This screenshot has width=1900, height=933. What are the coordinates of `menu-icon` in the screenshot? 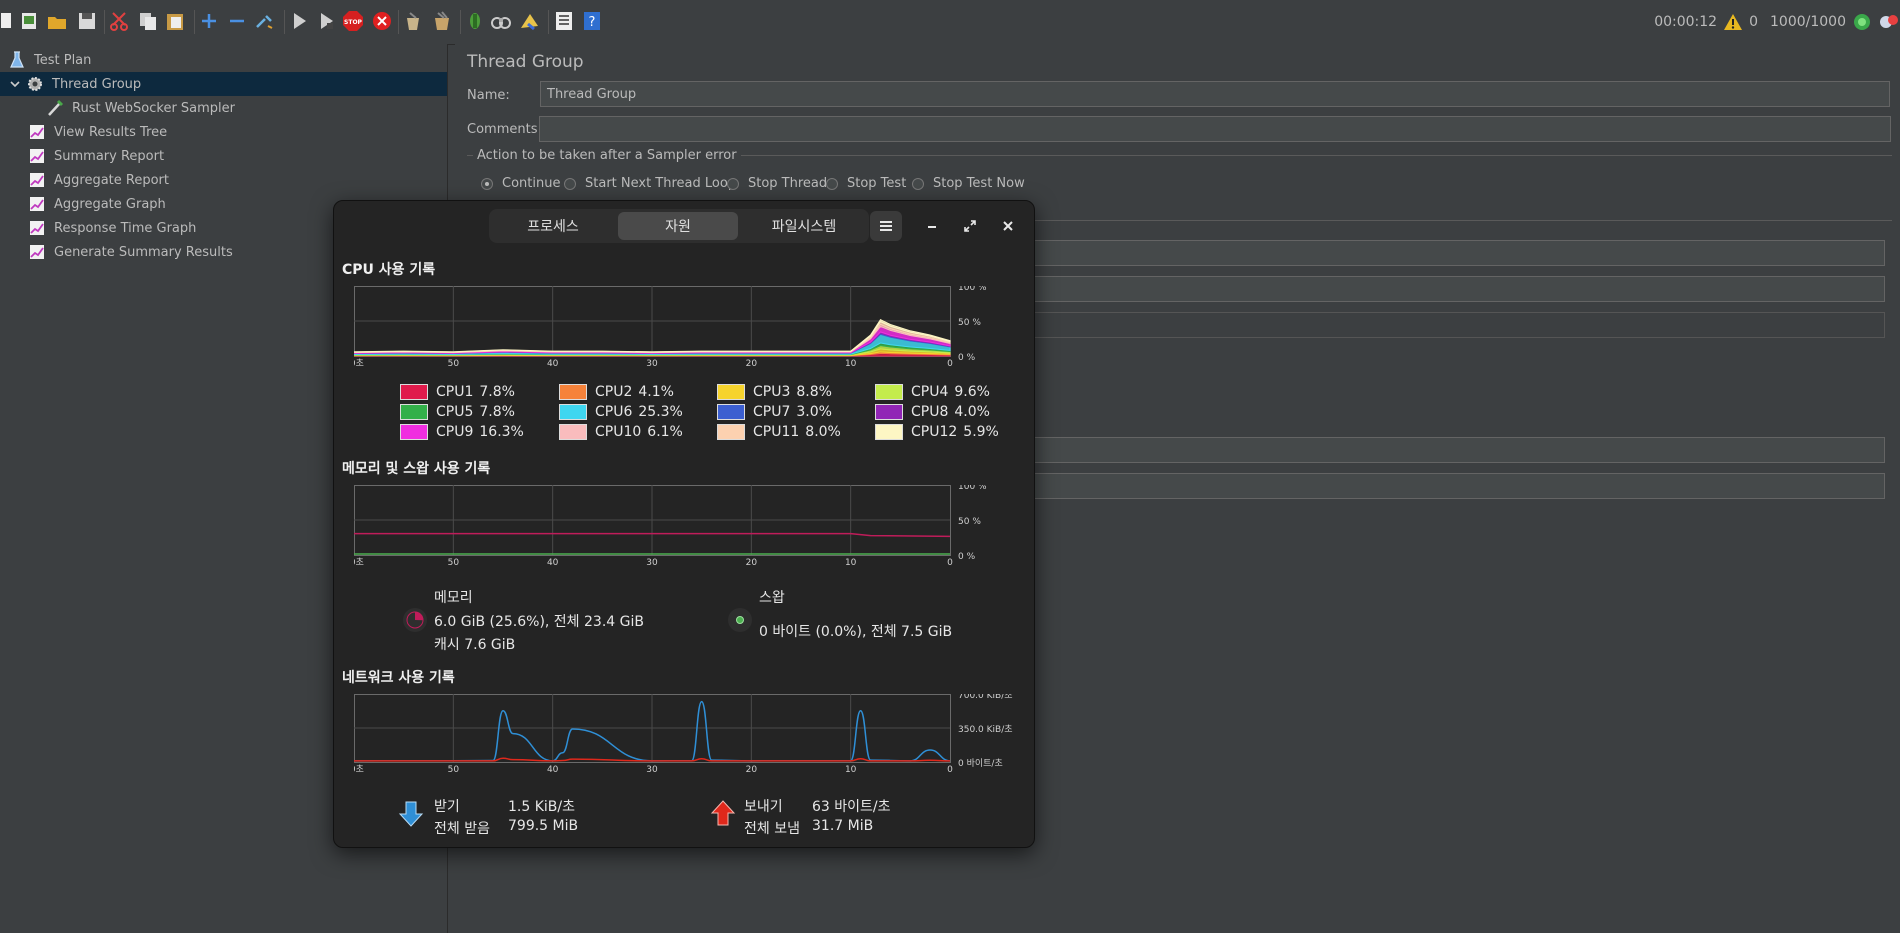 It's located at (886, 226).